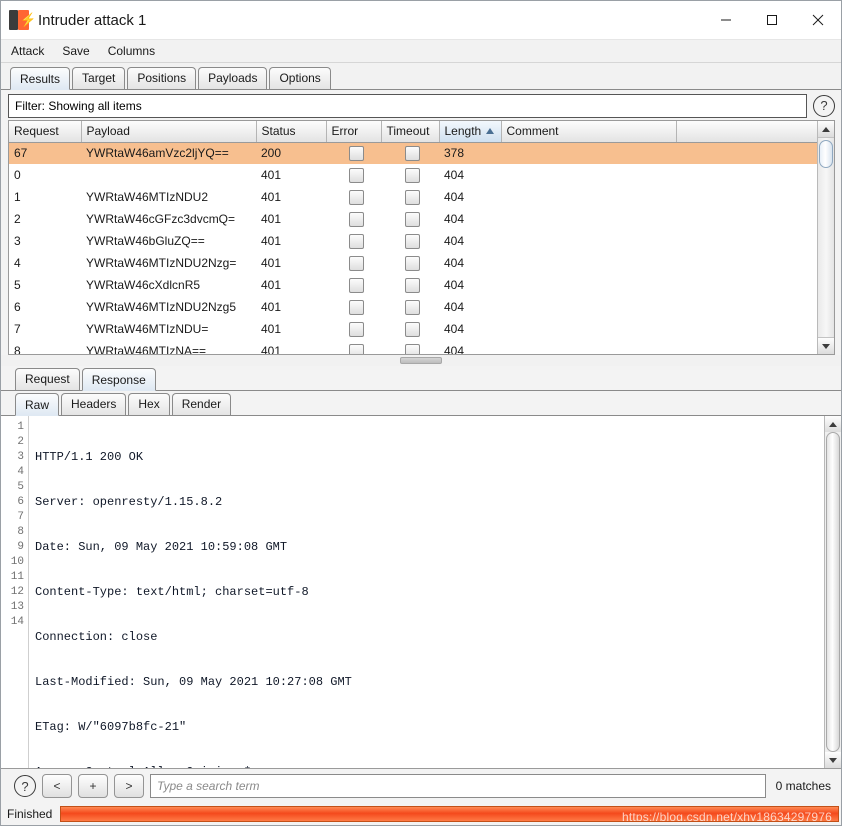 The height and width of the screenshot is (826, 842). What do you see at coordinates (470, 132) in the screenshot?
I see `column-header-length: Length` at bounding box center [470, 132].